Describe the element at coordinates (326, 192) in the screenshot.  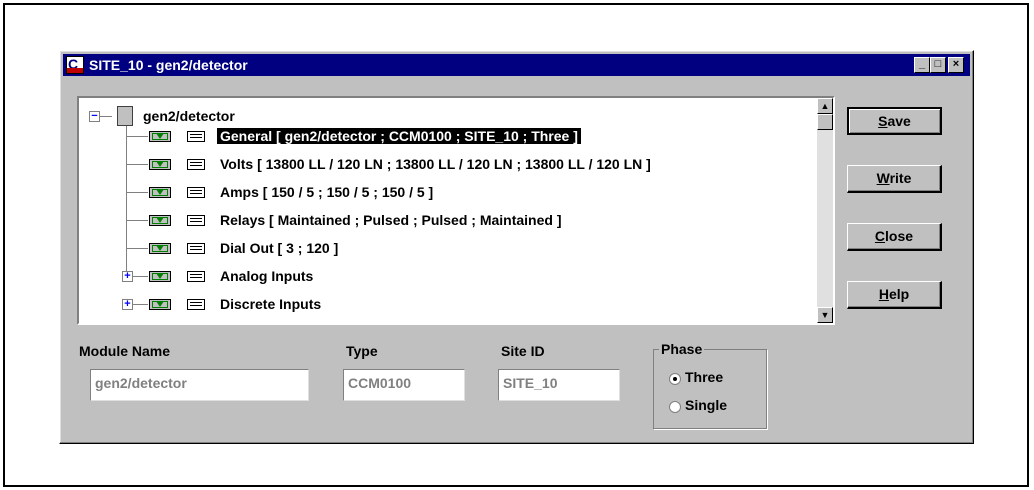
I see `tree-item-amps: Amps [ 150 / 5 ; 150 / 5 ; 150 / 5 ]` at that location.